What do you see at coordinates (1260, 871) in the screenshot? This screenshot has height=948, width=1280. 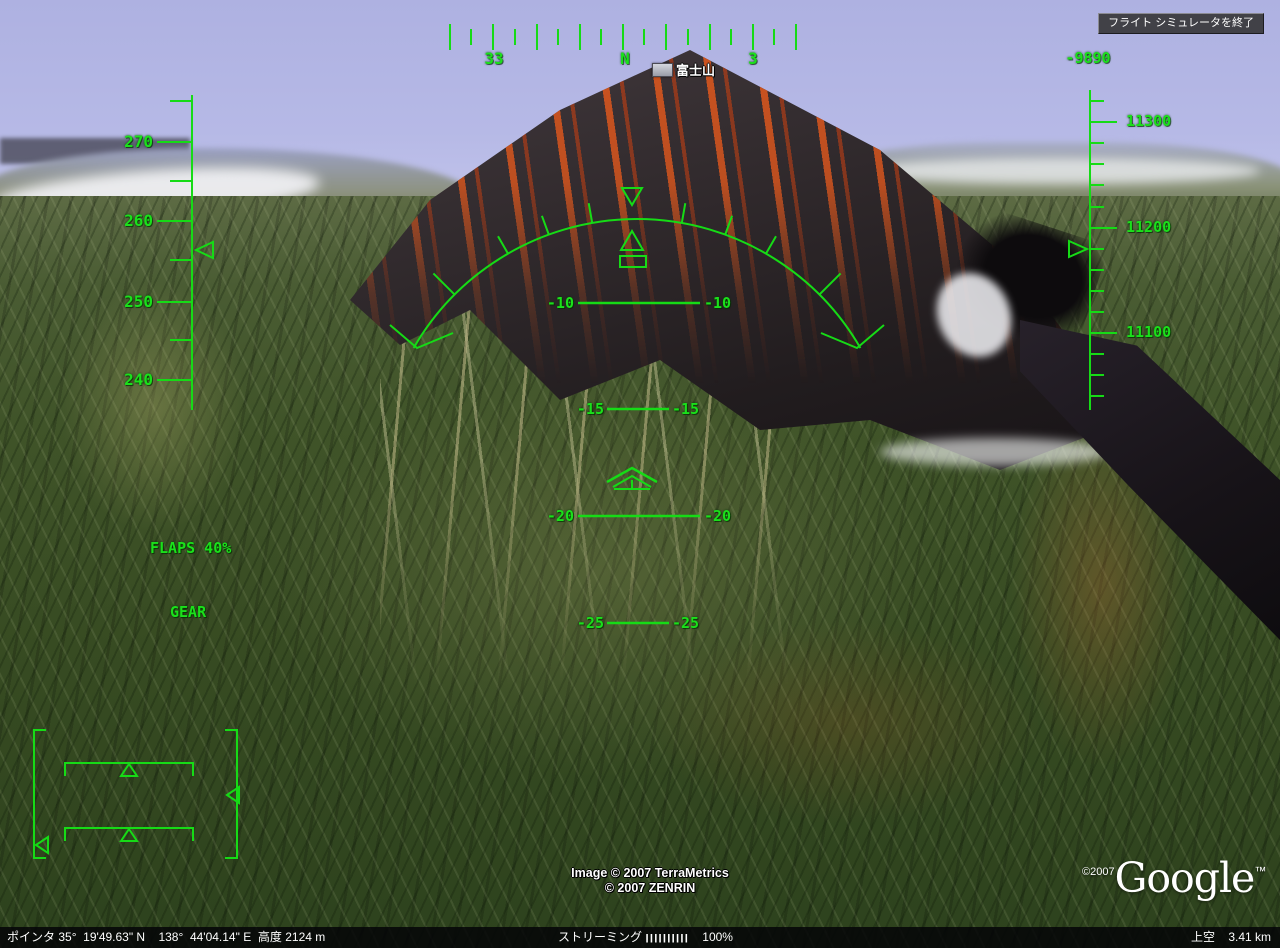 I see `google-trademark: ™` at bounding box center [1260, 871].